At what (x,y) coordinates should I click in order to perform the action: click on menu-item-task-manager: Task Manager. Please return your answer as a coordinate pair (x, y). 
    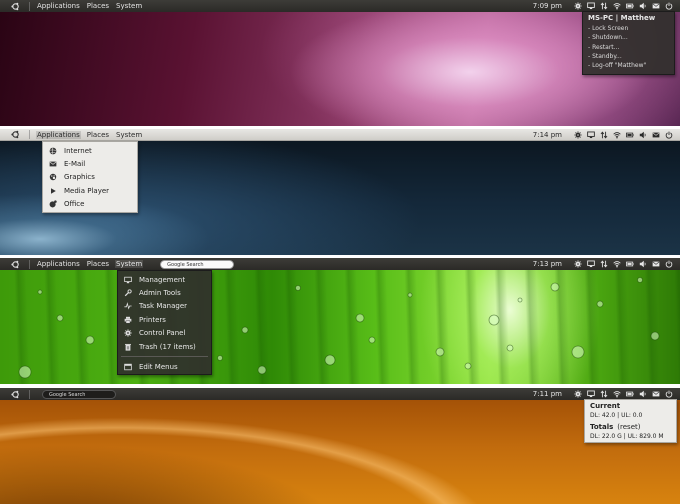
    Looking at the image, I should click on (164, 306).